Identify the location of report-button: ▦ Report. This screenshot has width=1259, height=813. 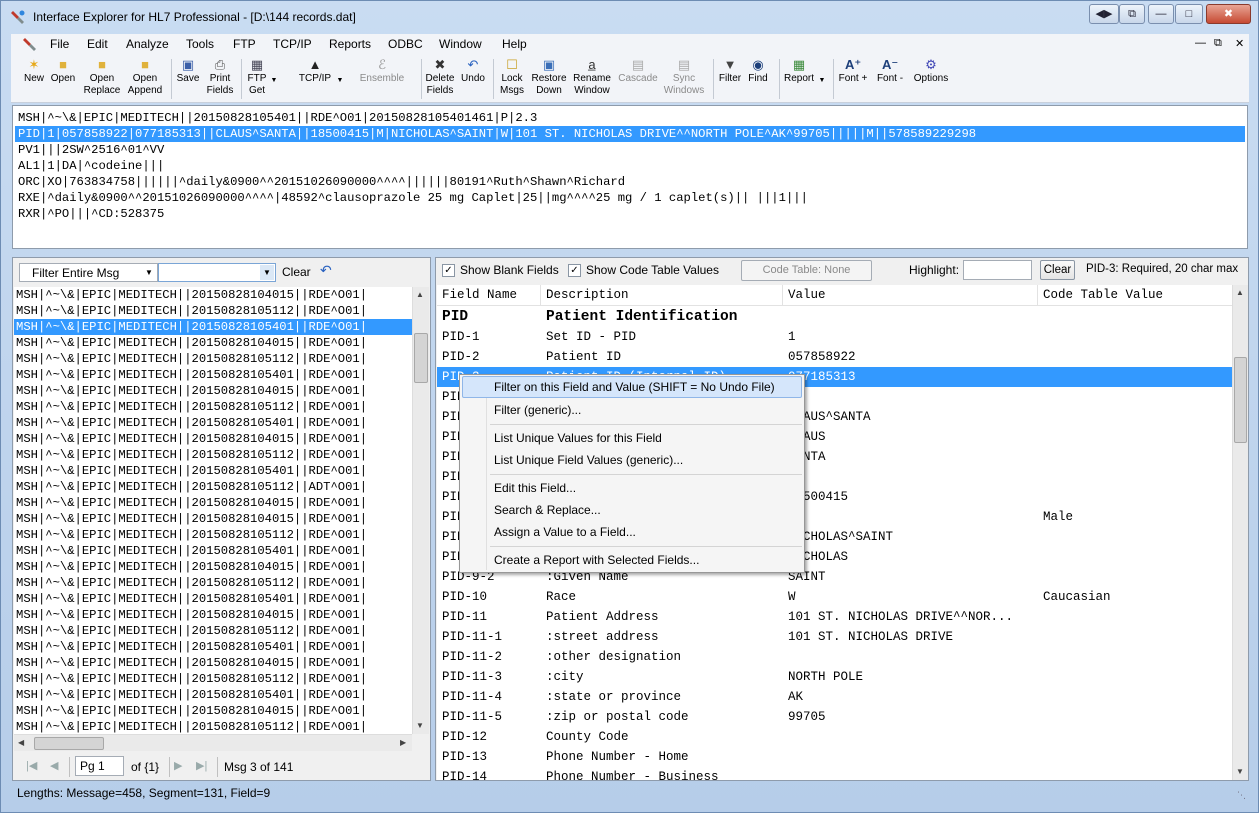
(799, 71).